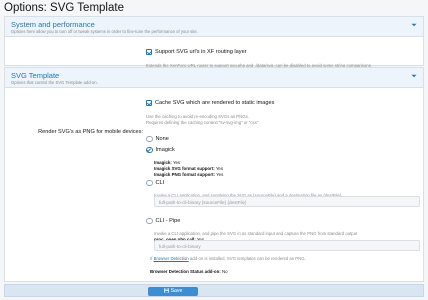  What do you see at coordinates (287, 245) in the screenshot?
I see `cli-pipe-command-input: full-path-to-cli-binary` at bounding box center [287, 245].